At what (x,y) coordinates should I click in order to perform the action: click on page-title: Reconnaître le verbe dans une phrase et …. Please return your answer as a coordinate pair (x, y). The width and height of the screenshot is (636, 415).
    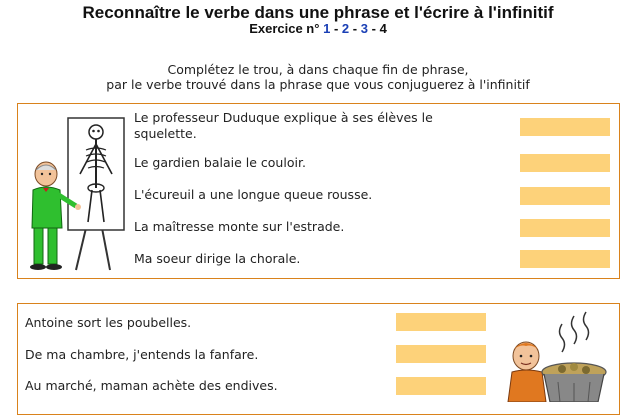
    Looking at the image, I should click on (318, 12).